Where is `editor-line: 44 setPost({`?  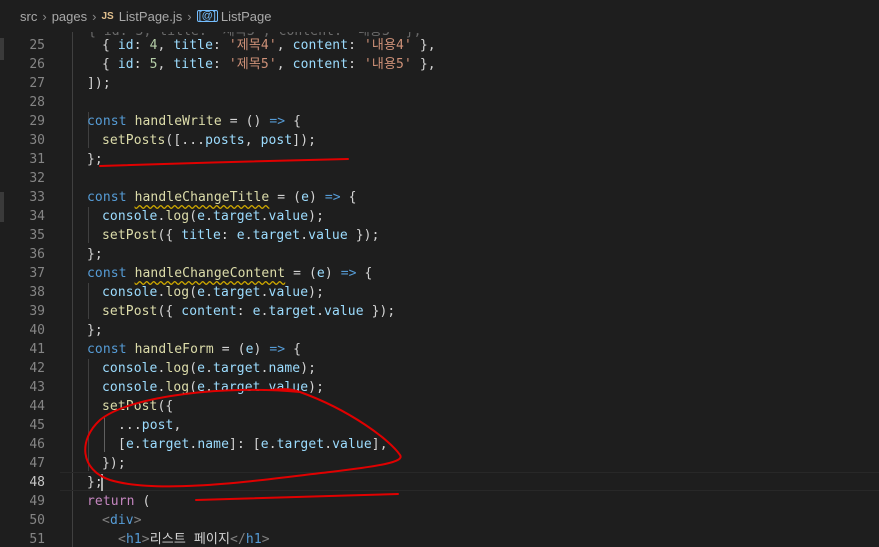 editor-line: 44 setPost({ is located at coordinates (439, 406).